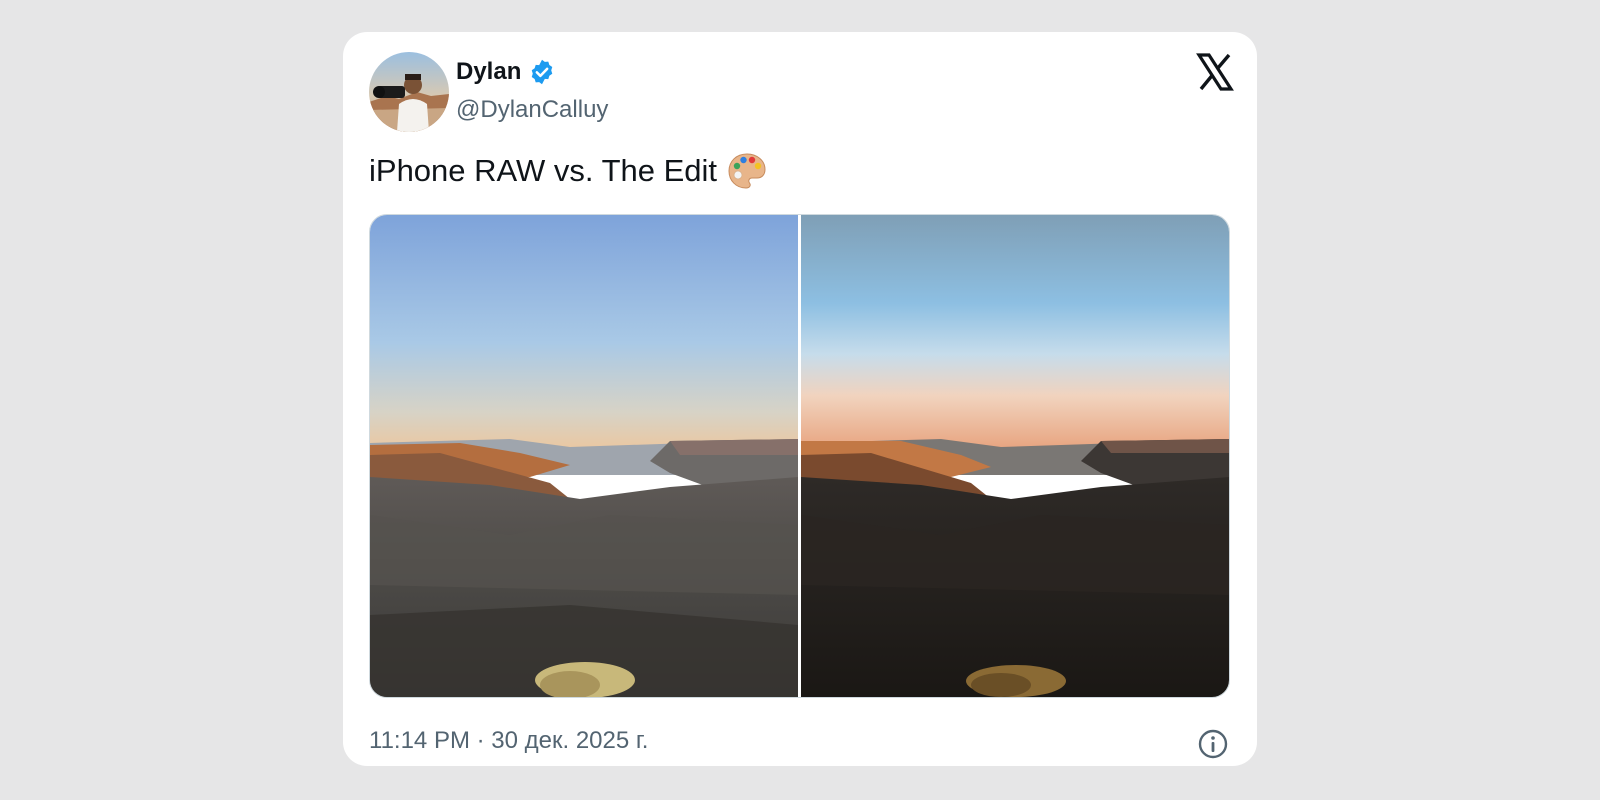  Describe the element at coordinates (543, 170) in the screenshot. I see `tweet-text-content: iPhone RAW vs. The Edit` at that location.